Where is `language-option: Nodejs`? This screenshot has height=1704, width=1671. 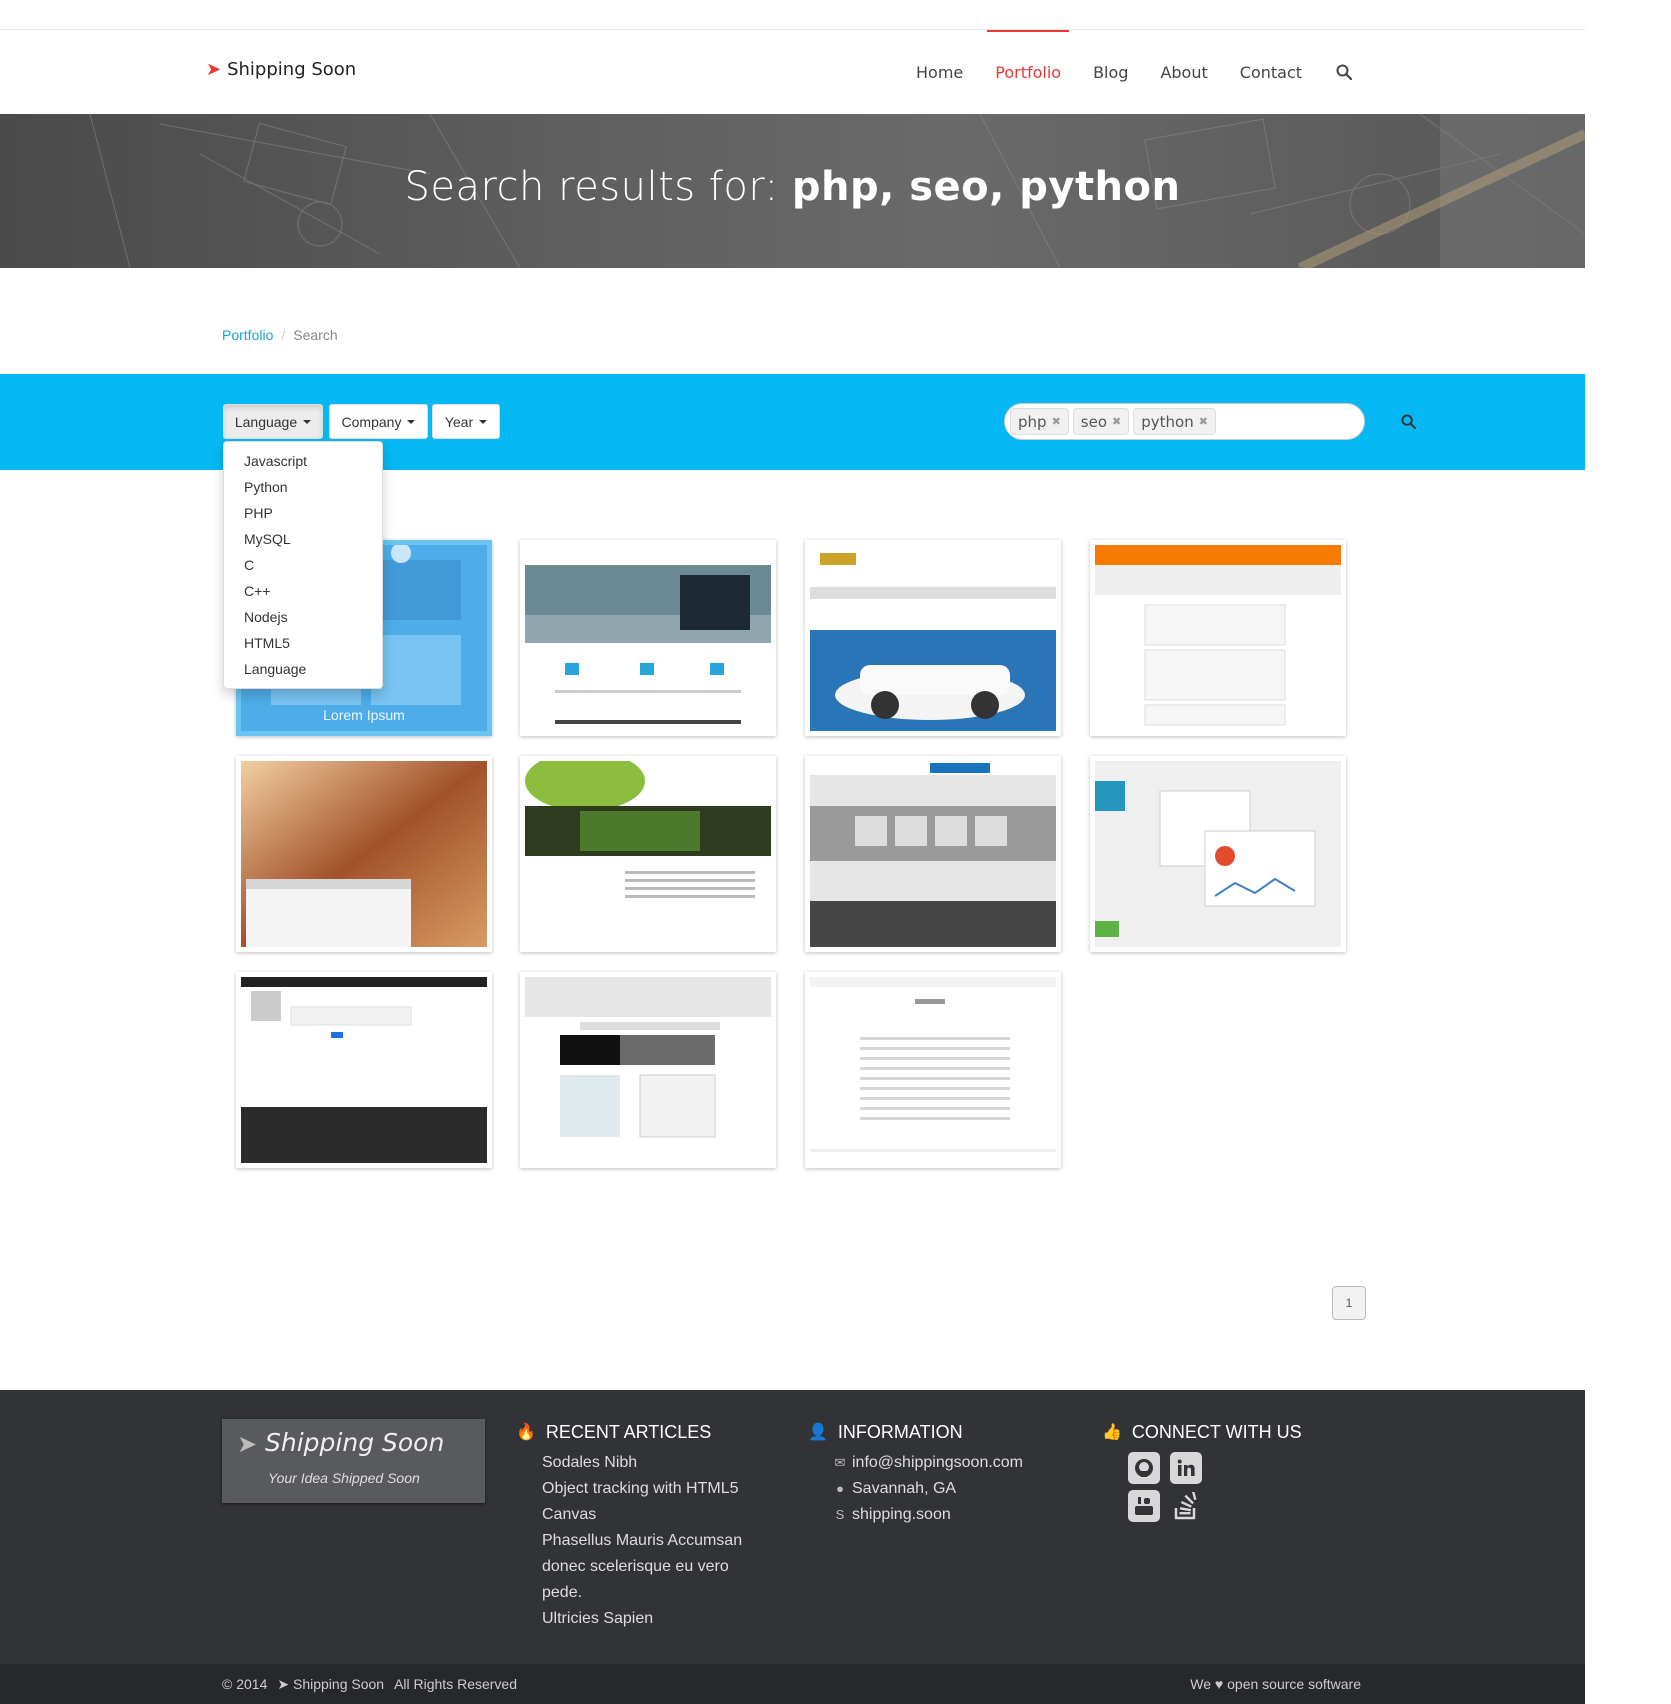 language-option: Nodejs is located at coordinates (303, 617).